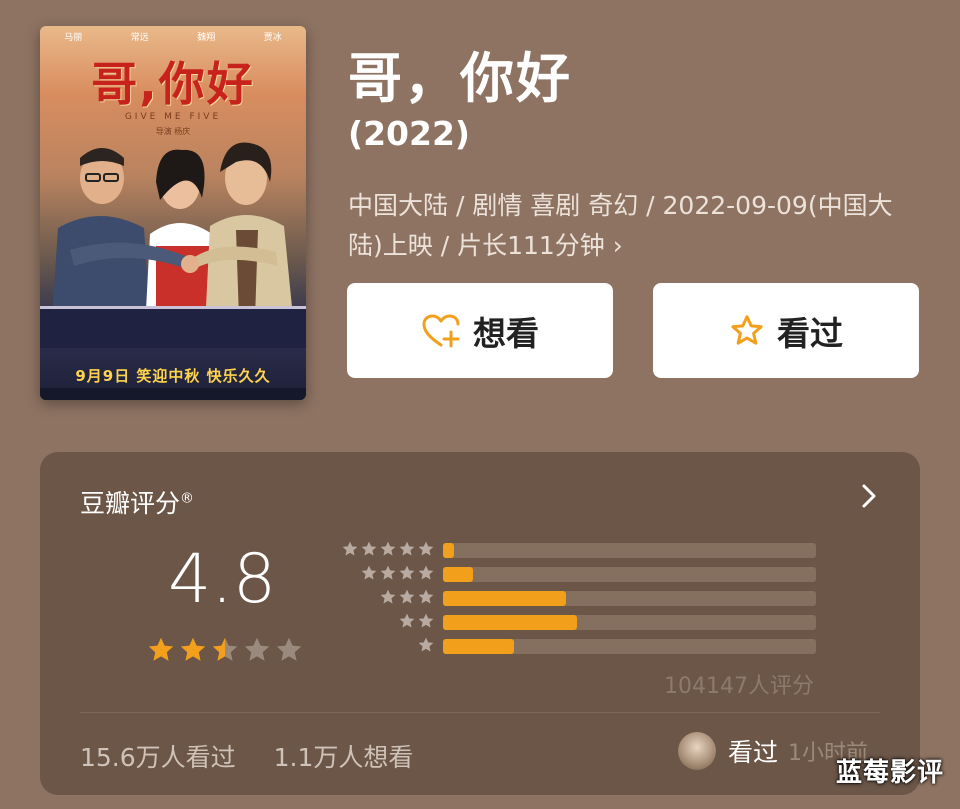 Image resolution: width=960 pixels, height=809 pixels. Describe the element at coordinates (409, 133) in the screenshot. I see `movie-year: (2022)` at that location.